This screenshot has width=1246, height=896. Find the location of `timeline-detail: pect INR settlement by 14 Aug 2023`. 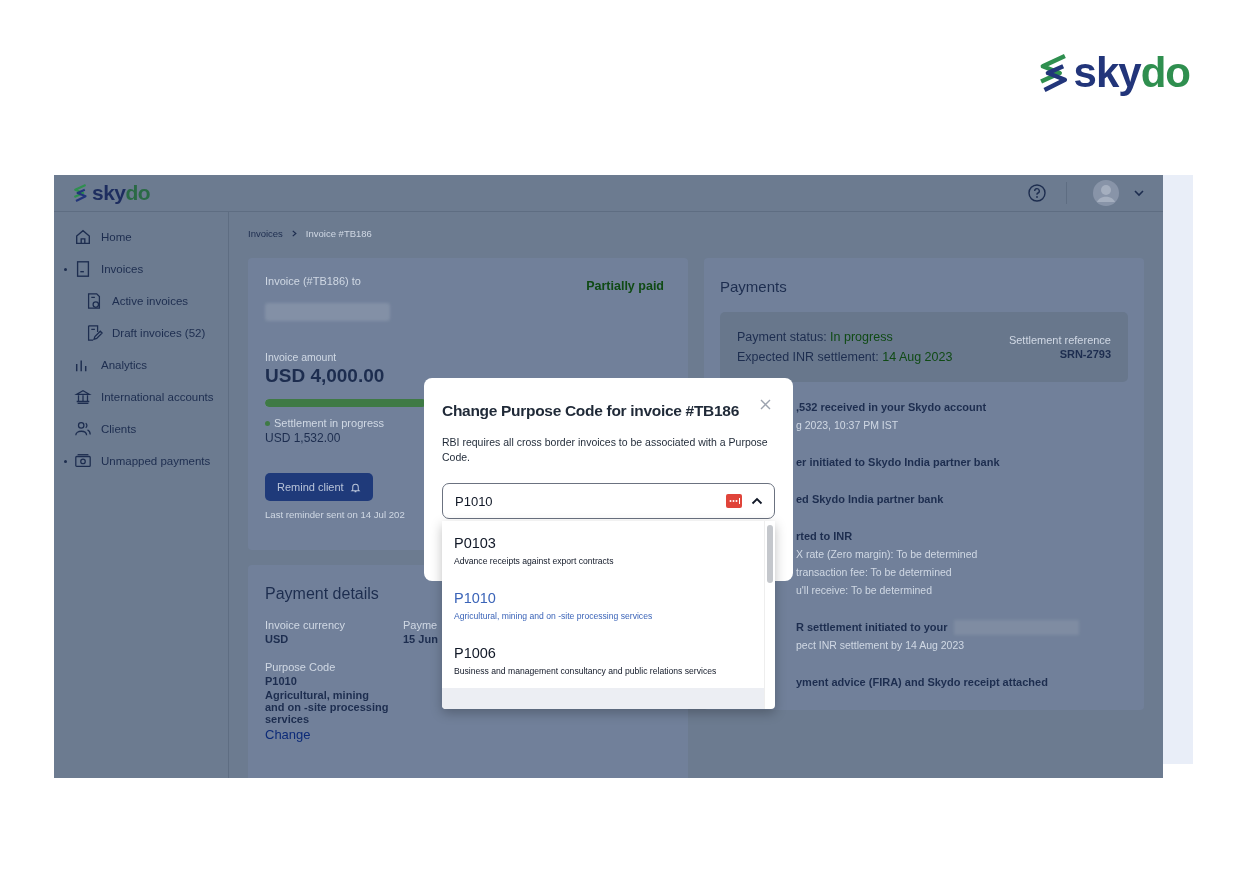

timeline-detail: pect INR settlement by 14 Aug 2023 is located at coordinates (881, 645).